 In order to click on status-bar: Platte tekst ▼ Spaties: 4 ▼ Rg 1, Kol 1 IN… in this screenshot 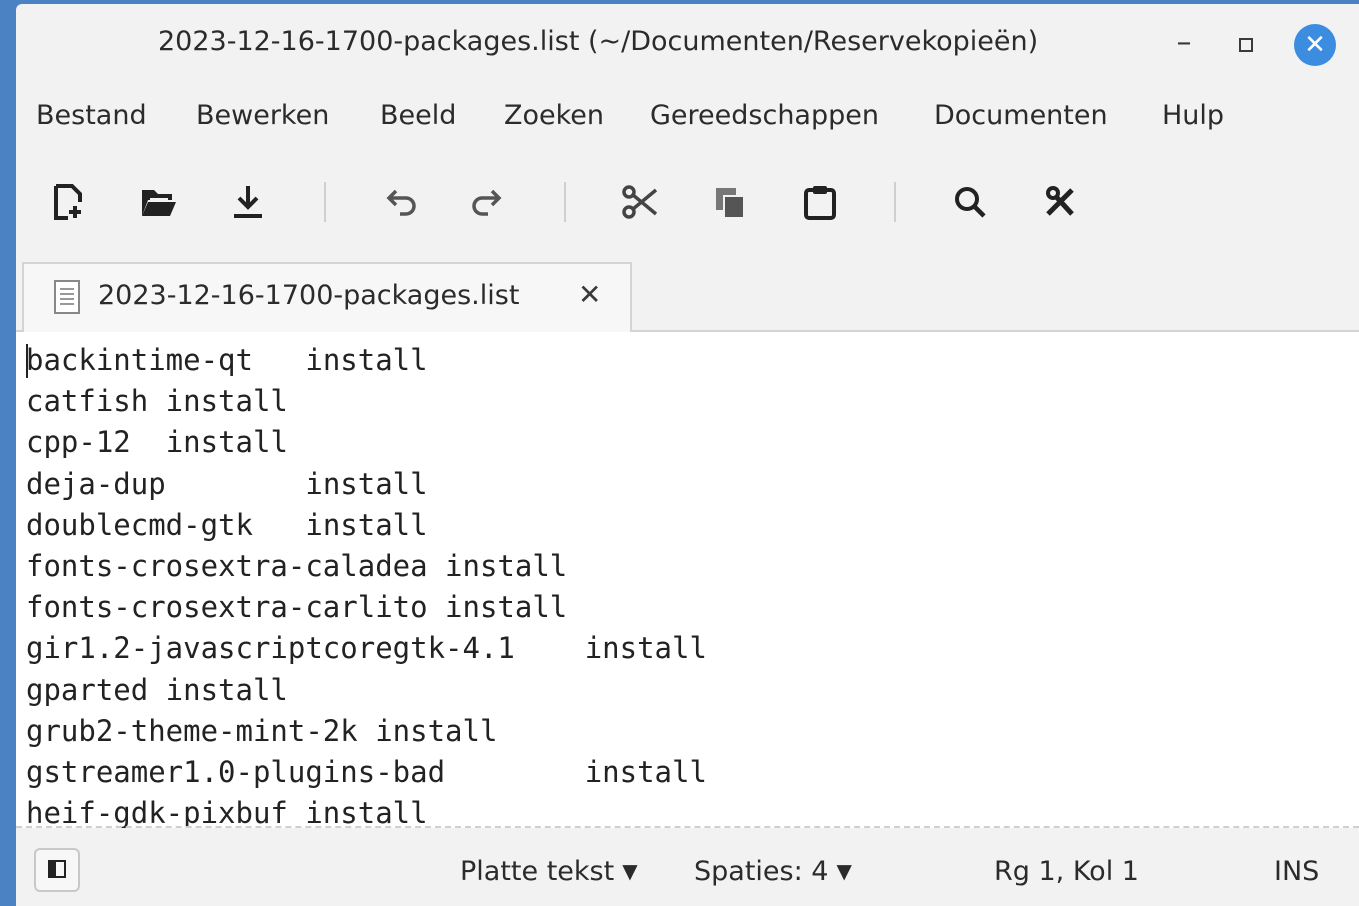, I will do `click(687, 869)`.